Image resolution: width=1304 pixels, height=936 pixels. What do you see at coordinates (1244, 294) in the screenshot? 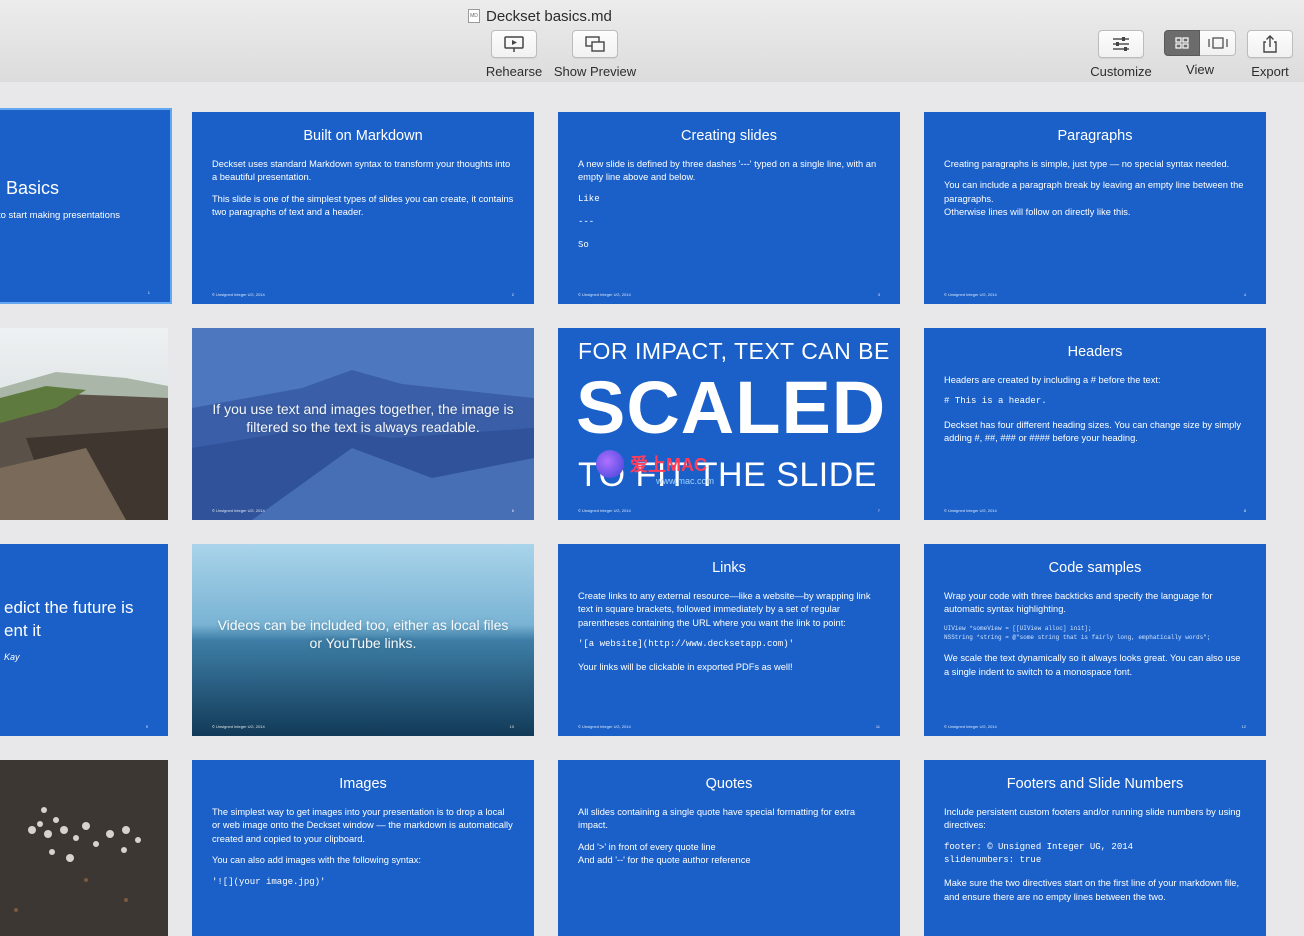
I see `slide-number: 4` at bounding box center [1244, 294].